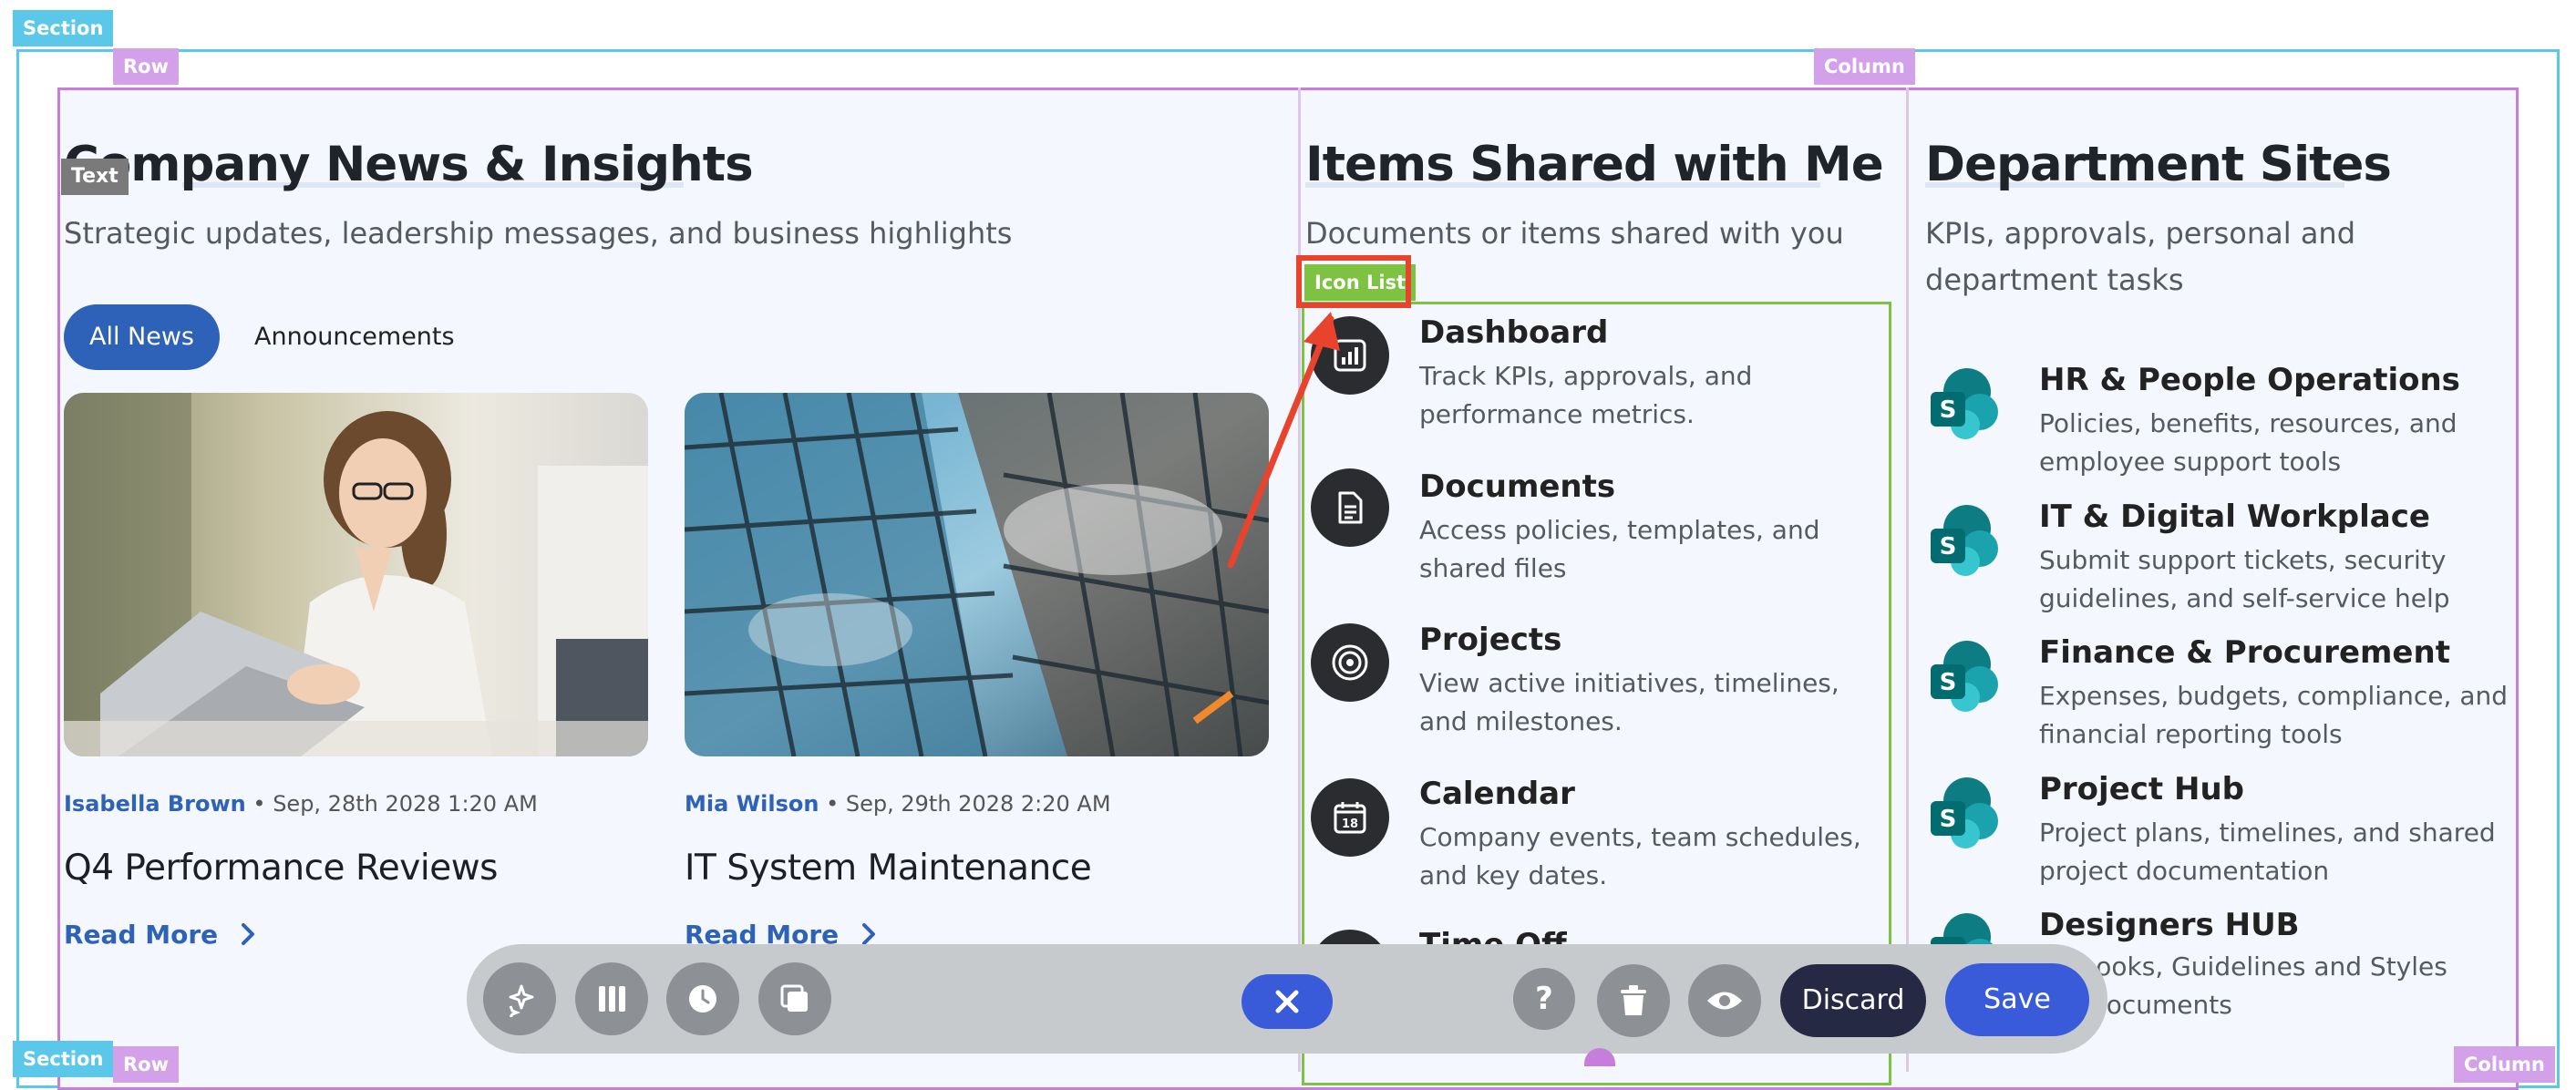 The height and width of the screenshot is (1090, 2576). I want to click on help-button: ?, so click(1544, 999).